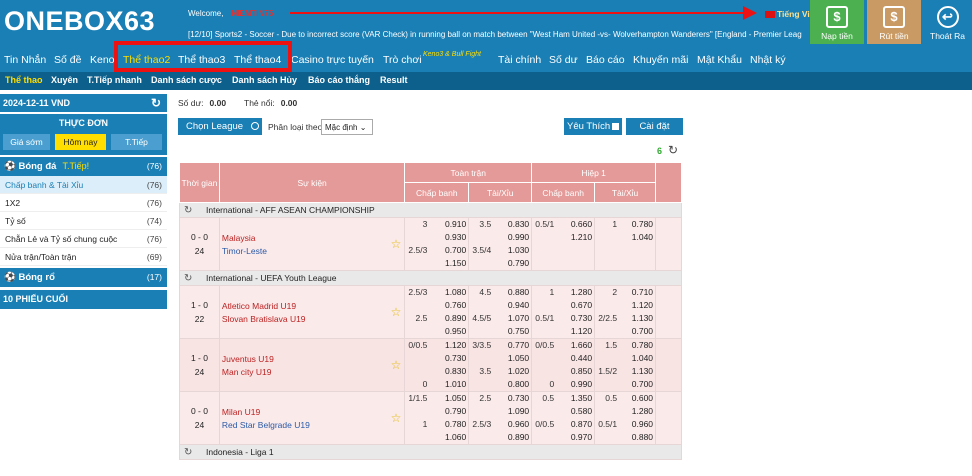 This screenshot has width=972, height=476. What do you see at coordinates (635, 292) in the screenshot?
I see `odds-value: 0.710` at bounding box center [635, 292].